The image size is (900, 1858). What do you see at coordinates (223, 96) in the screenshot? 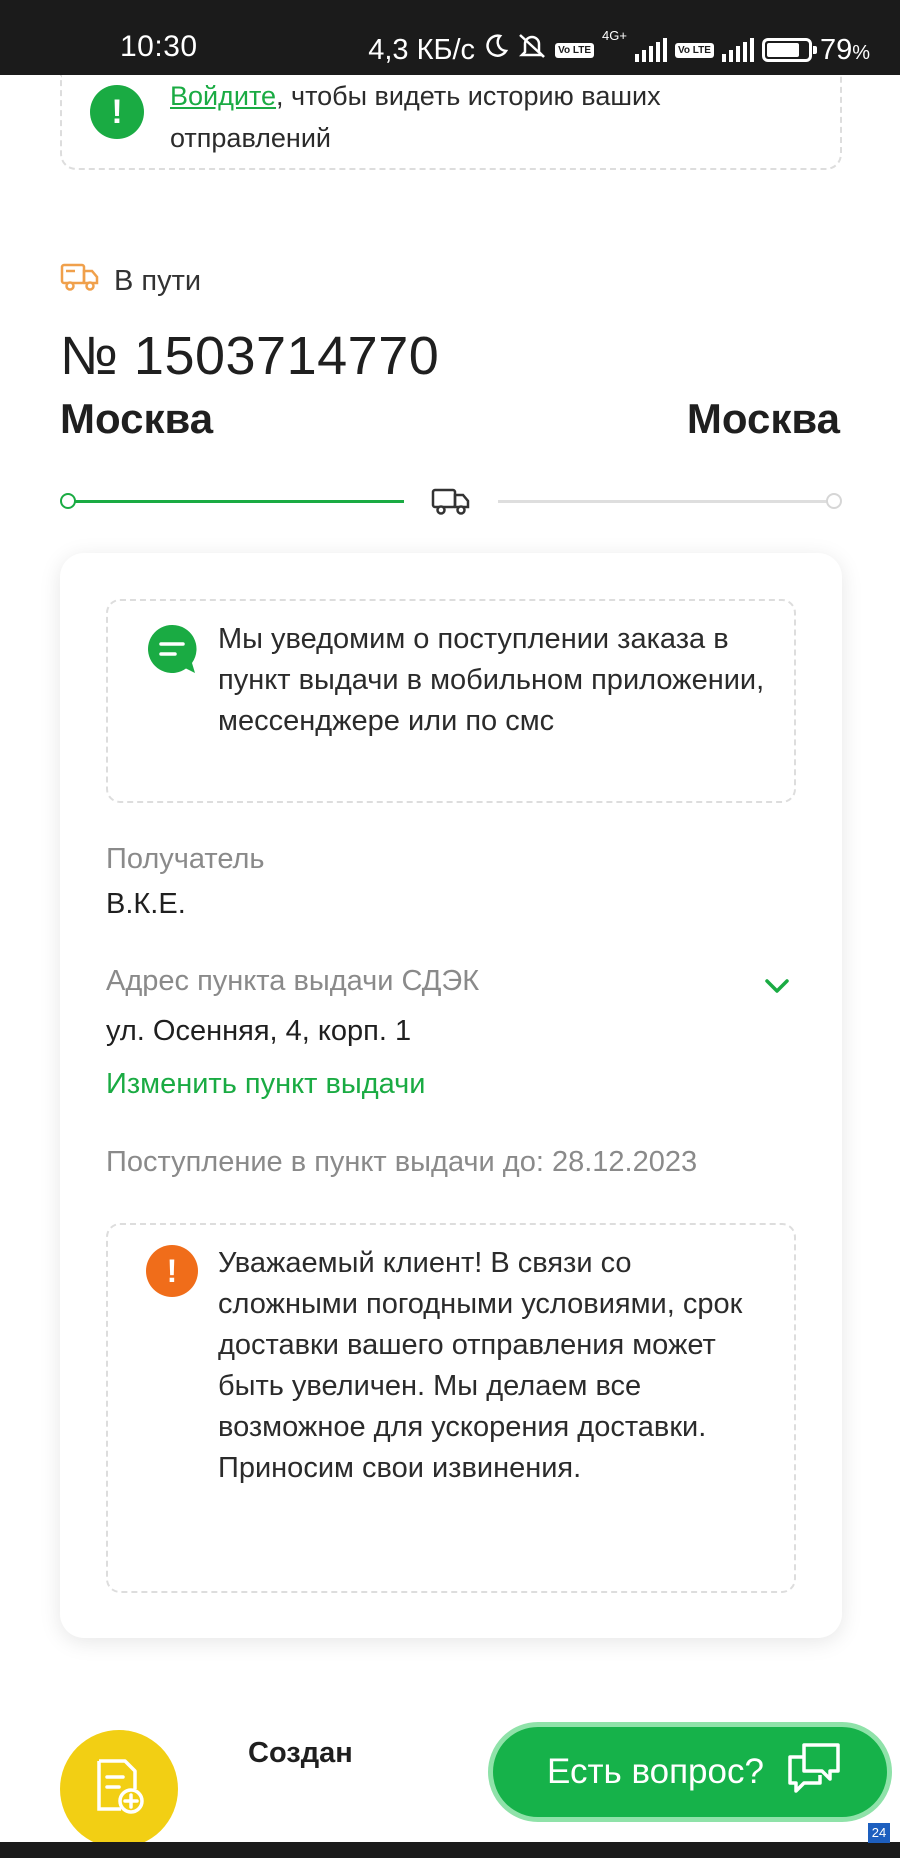
I see `login-link: Войдите` at bounding box center [223, 96].